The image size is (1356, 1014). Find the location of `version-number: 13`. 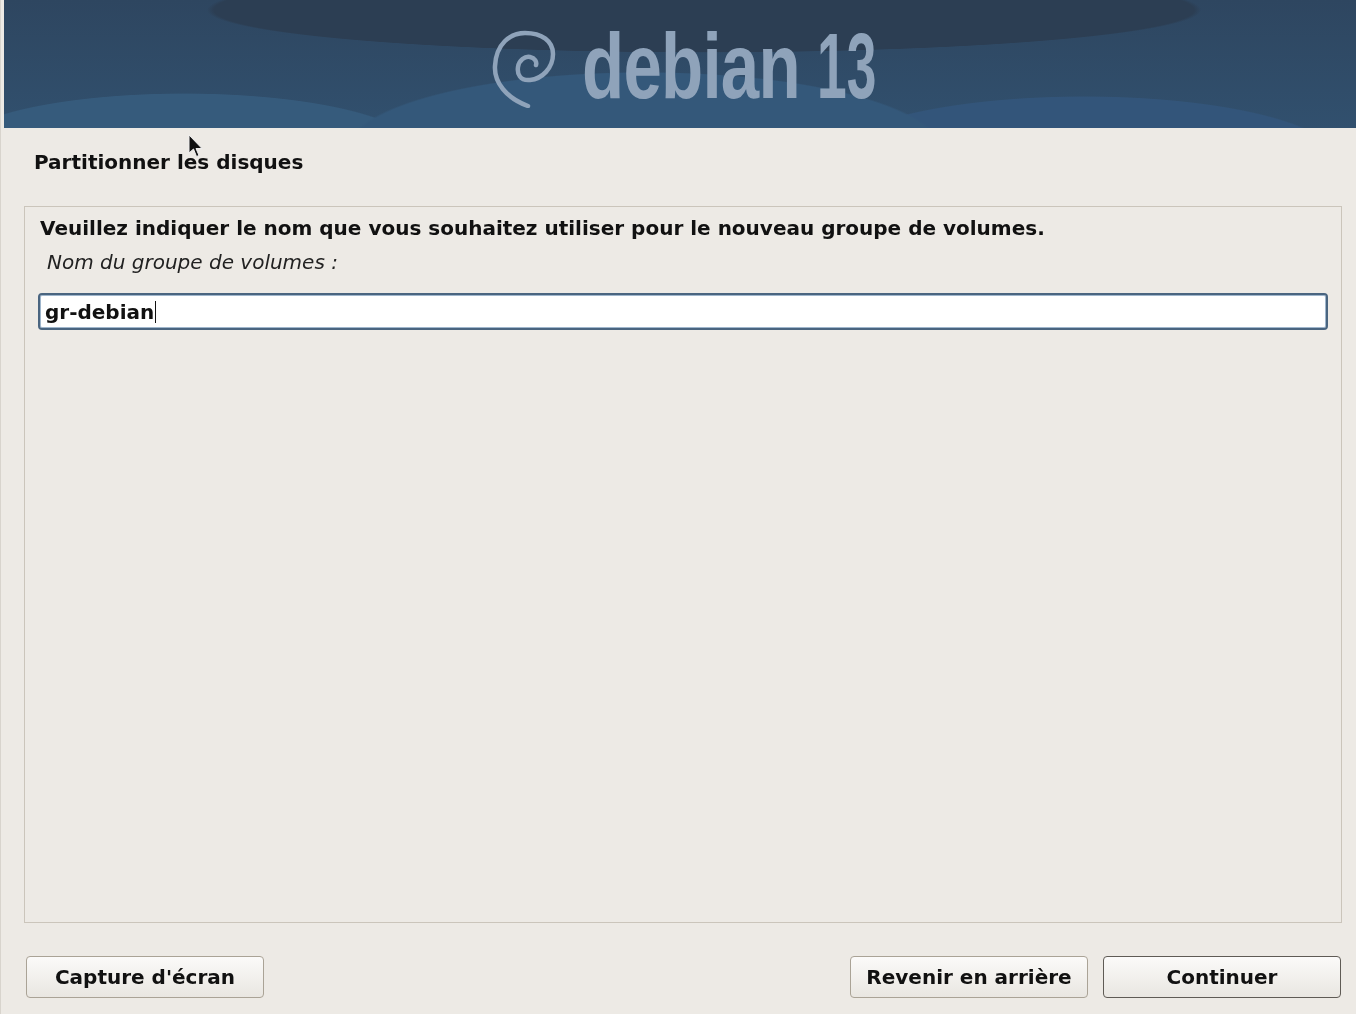

version-number: 13 is located at coordinates (846, 66).